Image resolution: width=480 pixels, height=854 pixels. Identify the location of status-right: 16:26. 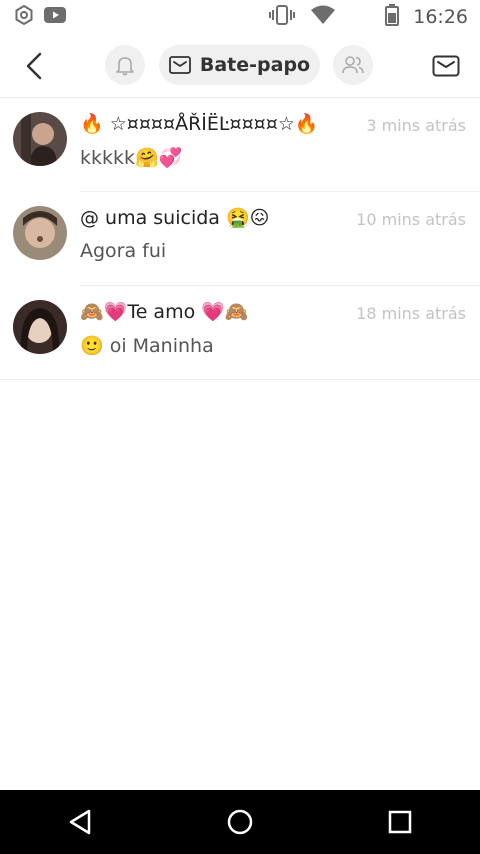
(368, 17).